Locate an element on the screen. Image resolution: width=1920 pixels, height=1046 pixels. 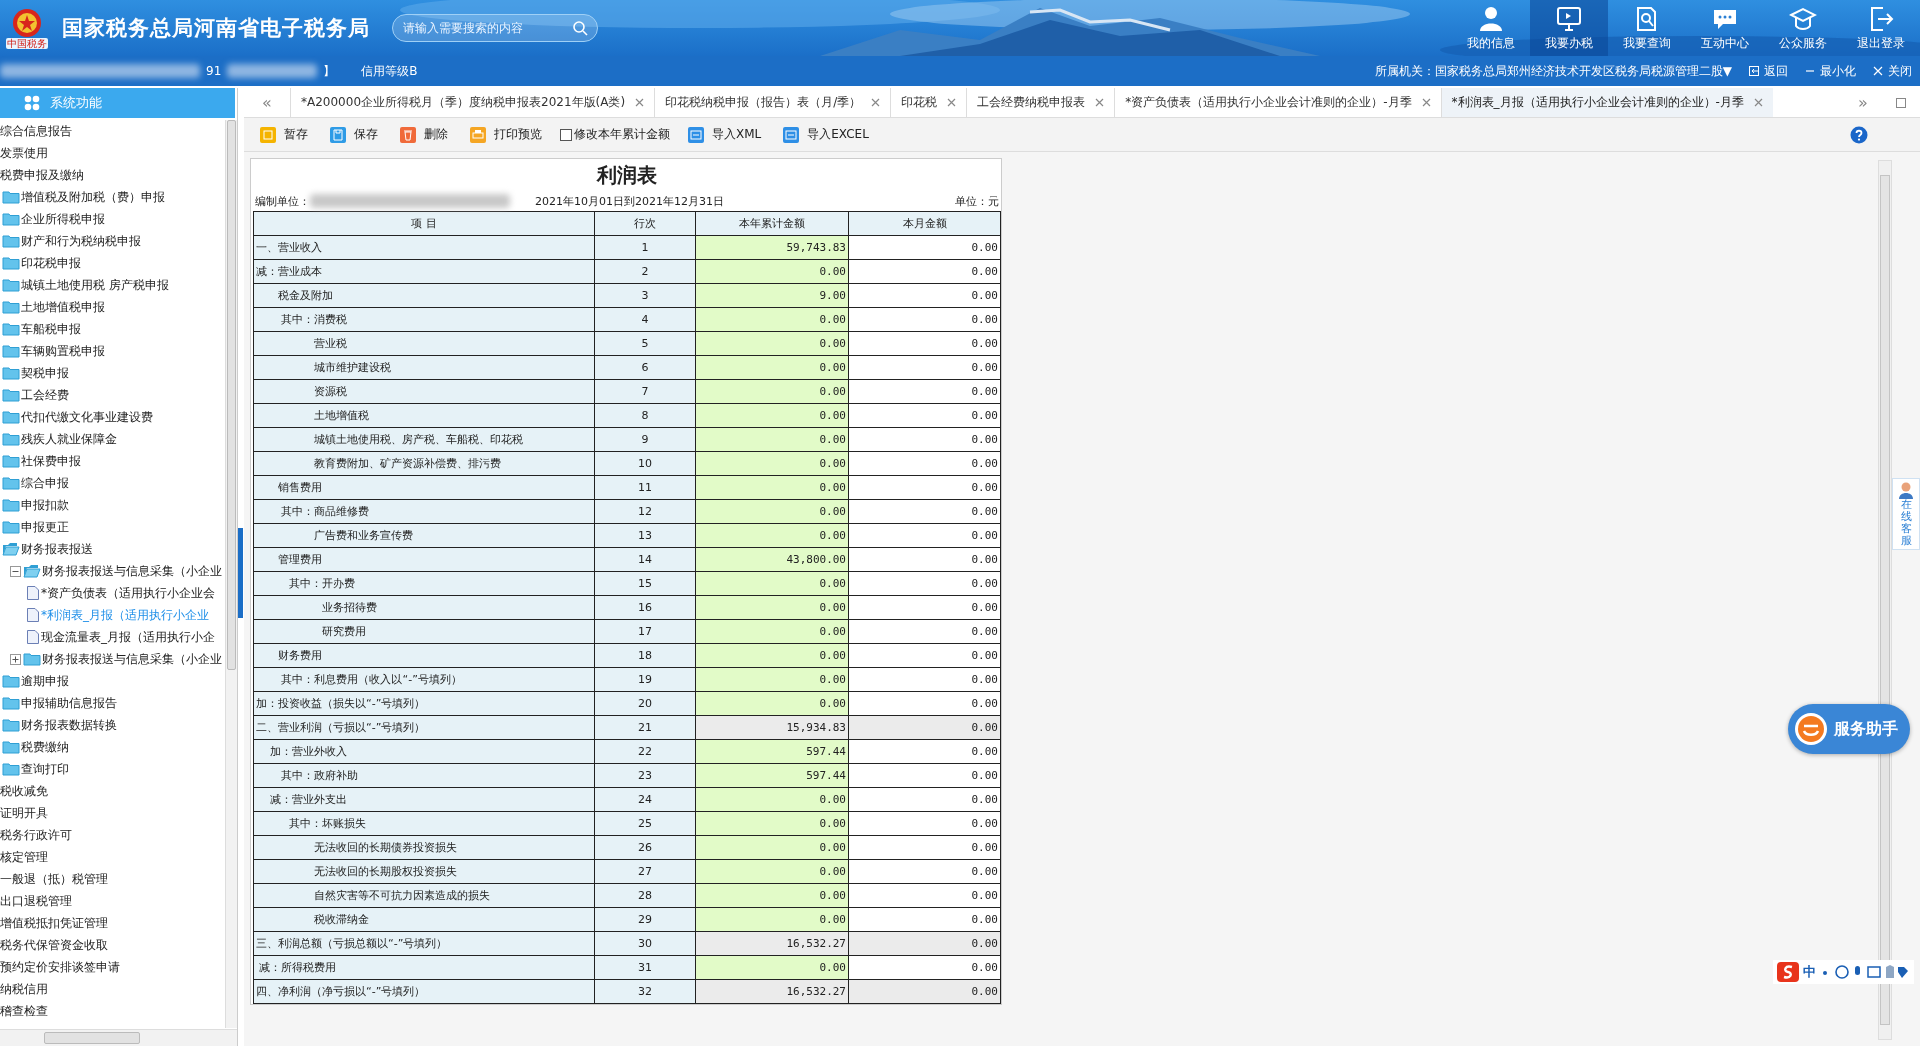
nav-button: 互动中心 is located at coordinates (1725, 28).